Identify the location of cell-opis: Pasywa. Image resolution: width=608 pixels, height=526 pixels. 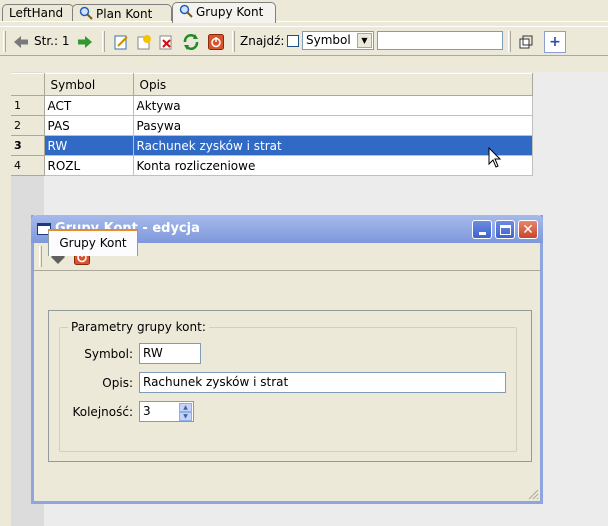
(333, 125).